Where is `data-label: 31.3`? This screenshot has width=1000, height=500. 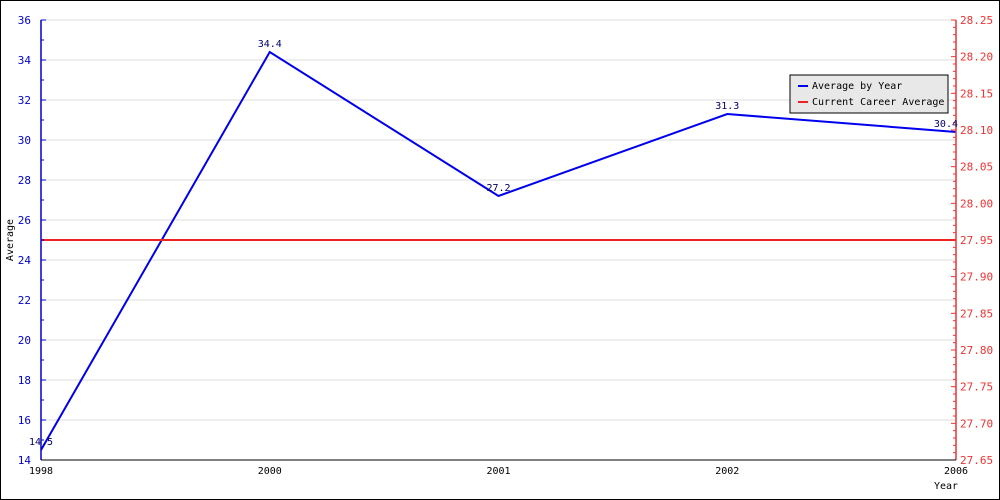
data-label: 31.3 is located at coordinates (727, 106).